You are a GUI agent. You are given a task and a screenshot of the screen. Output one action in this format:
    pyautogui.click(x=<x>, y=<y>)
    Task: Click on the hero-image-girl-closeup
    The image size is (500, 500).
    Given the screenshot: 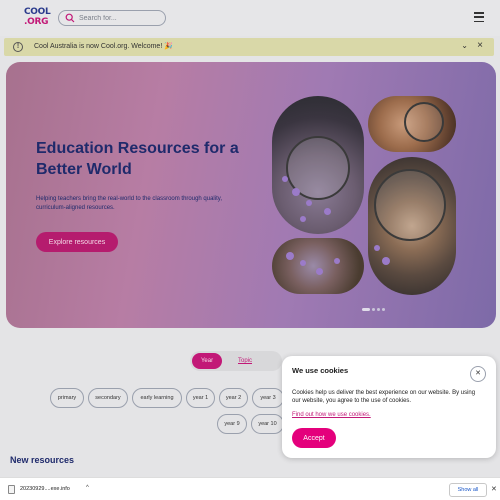 What is the action you would take?
    pyautogui.click(x=412, y=226)
    